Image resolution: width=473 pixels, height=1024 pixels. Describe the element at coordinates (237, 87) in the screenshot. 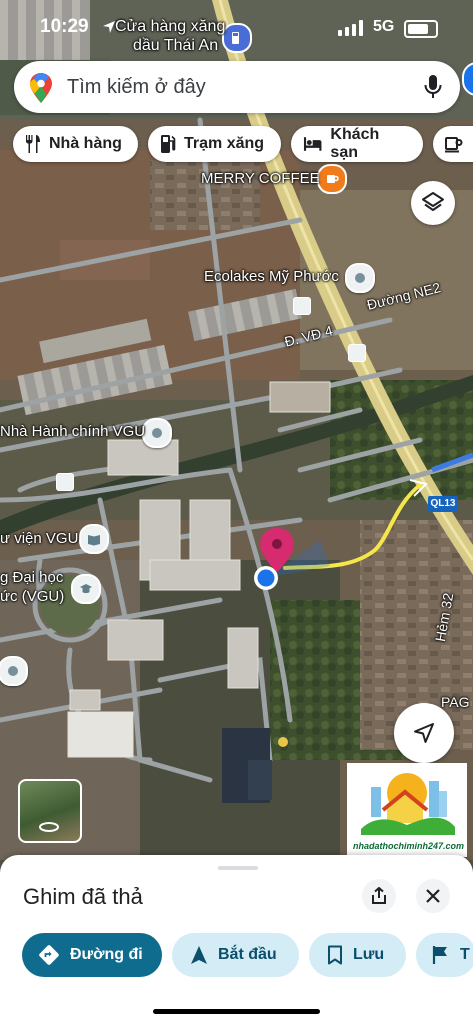

I see `search-bar: Tìm kiếm ở đây` at that location.